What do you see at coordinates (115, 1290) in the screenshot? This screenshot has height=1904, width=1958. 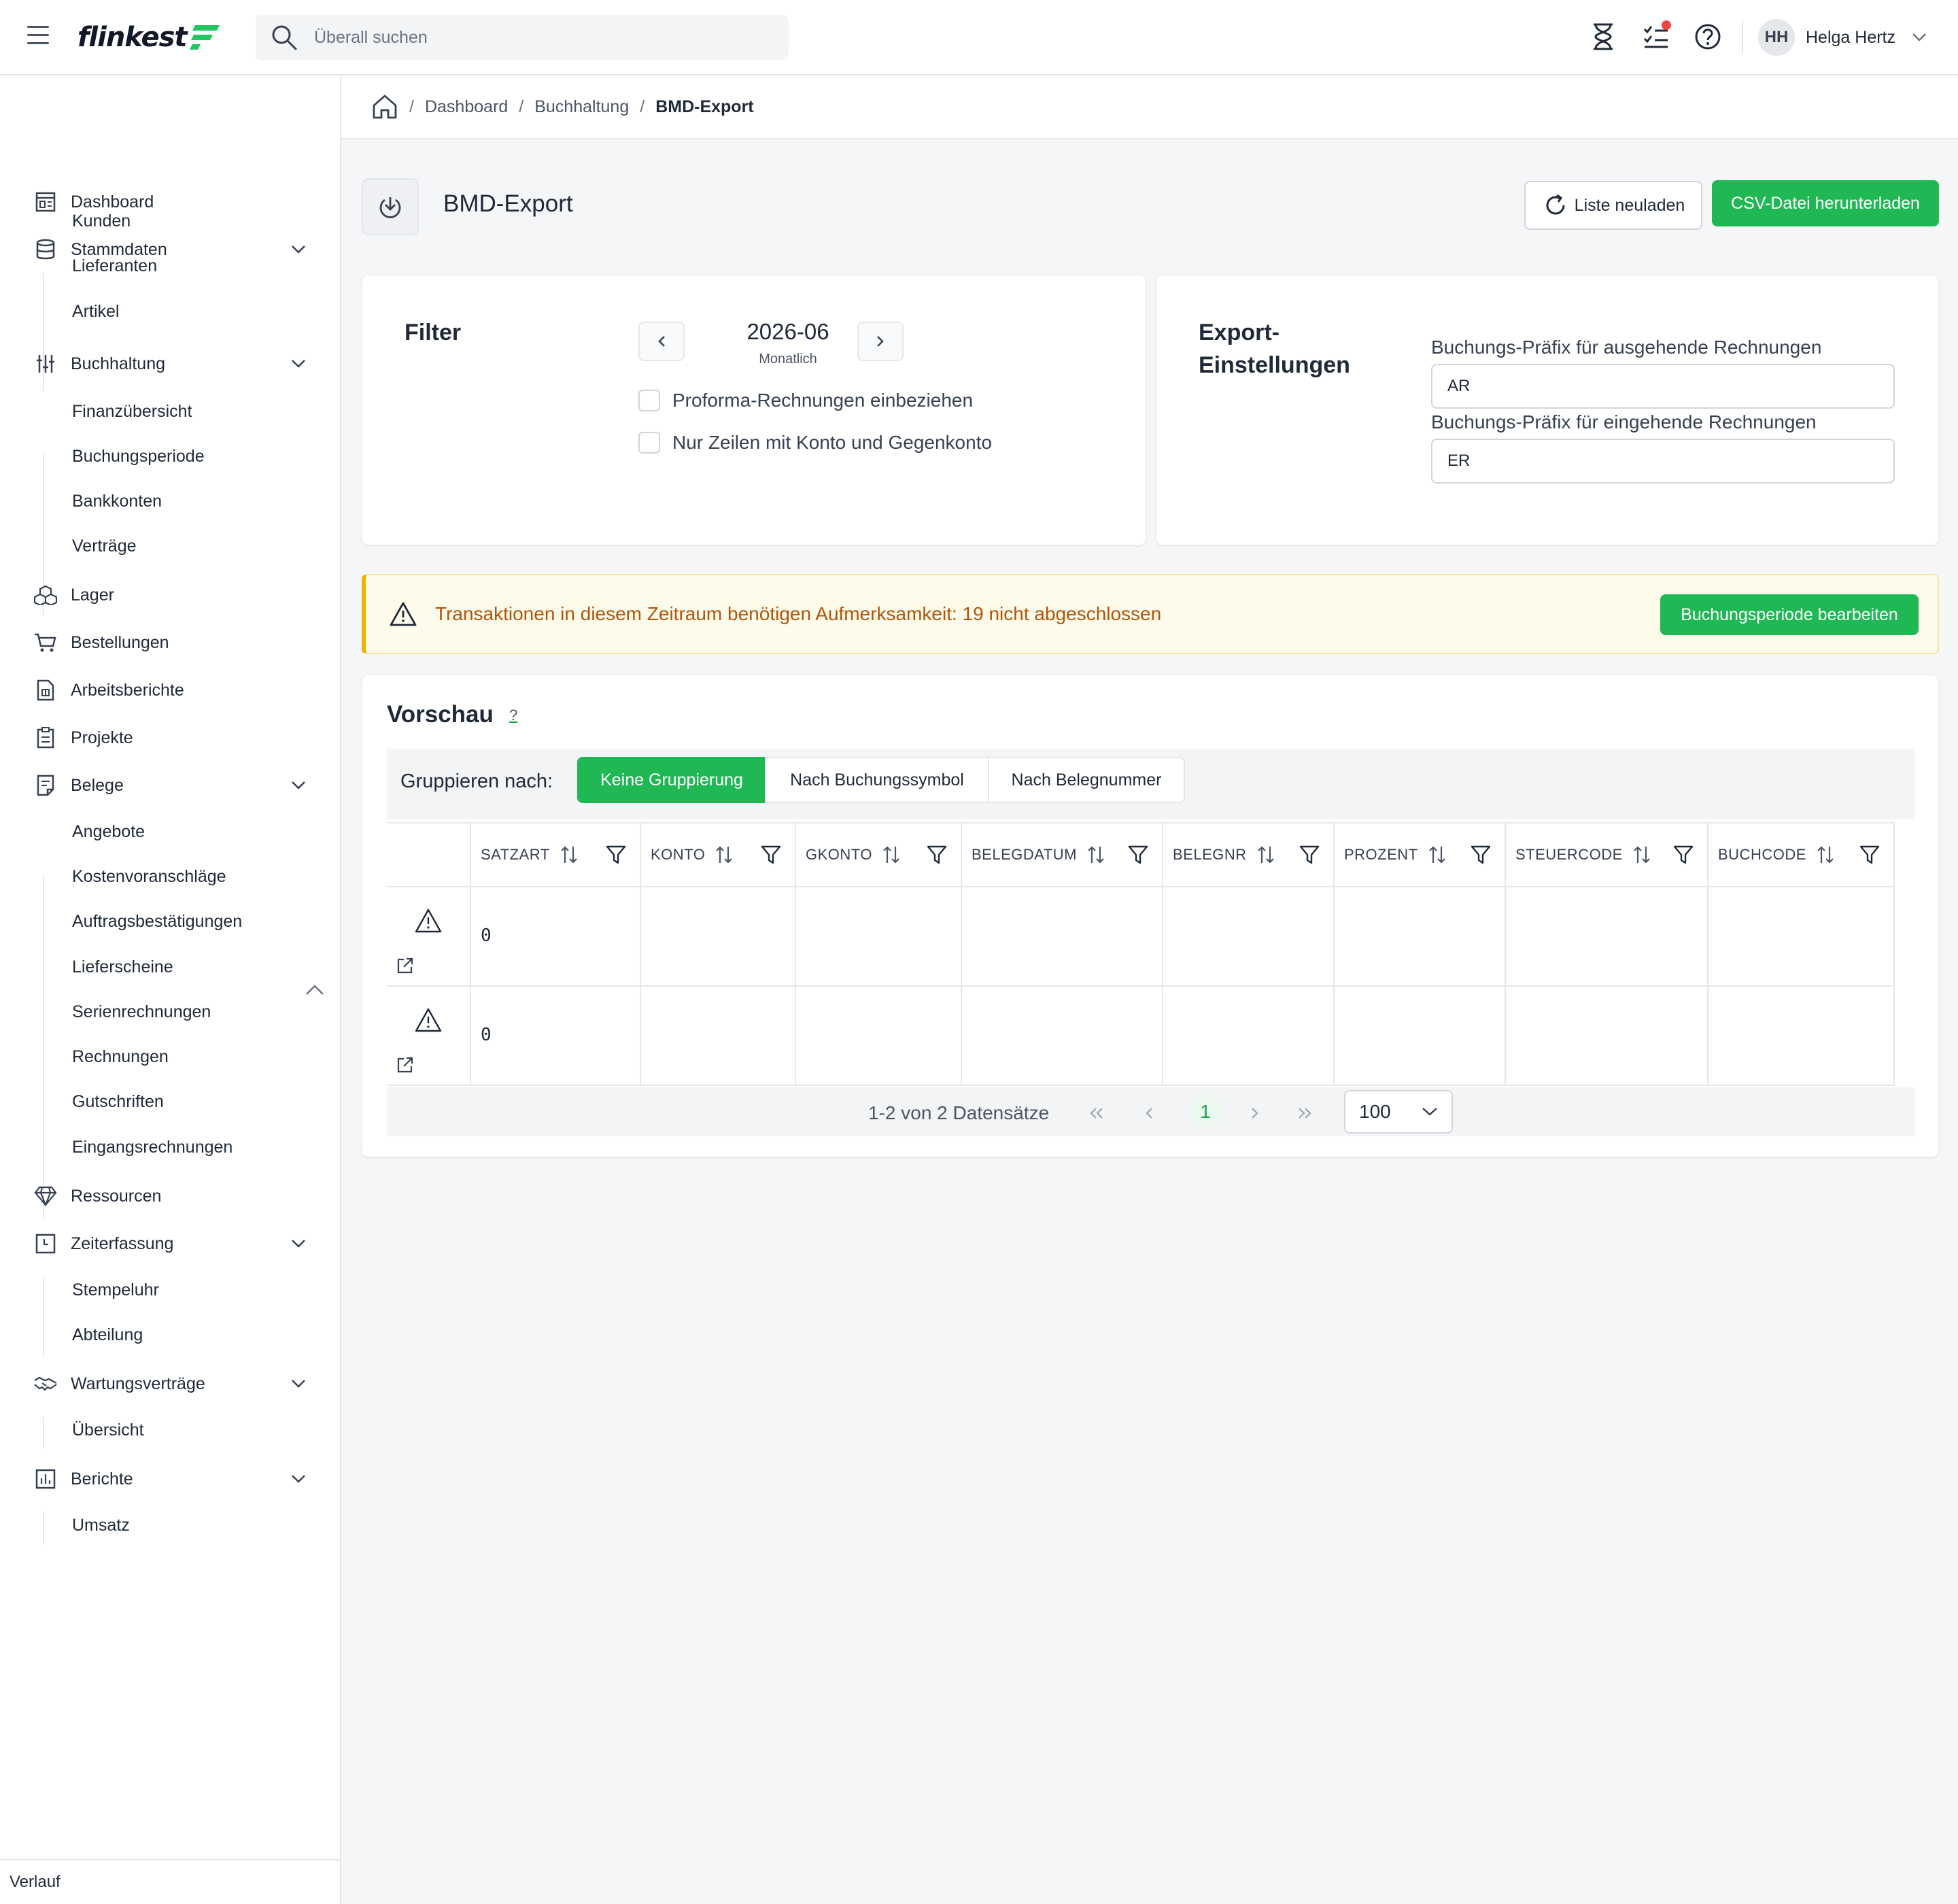 I see `sidebar-subitem-stempeluhr: Stempeluhr` at bounding box center [115, 1290].